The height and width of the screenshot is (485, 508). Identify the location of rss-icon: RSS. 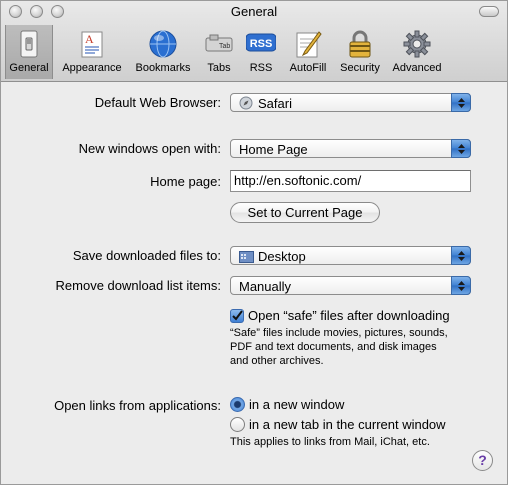
(261, 42).